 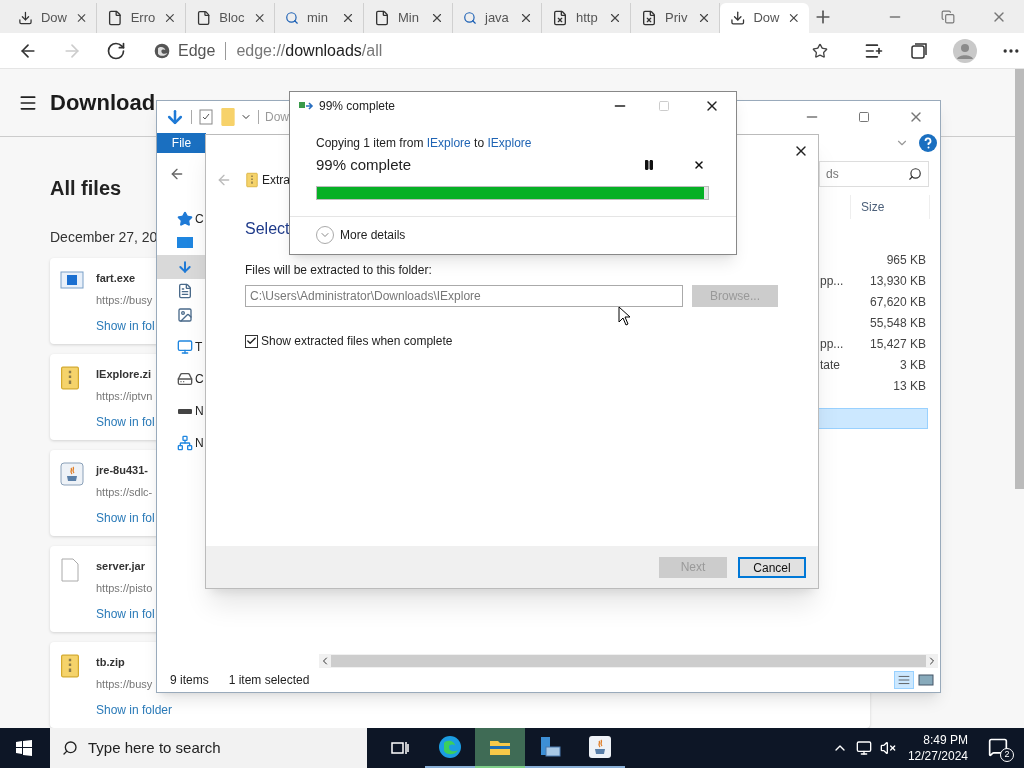 I want to click on source-link: IExplore, so click(x=448, y=143).